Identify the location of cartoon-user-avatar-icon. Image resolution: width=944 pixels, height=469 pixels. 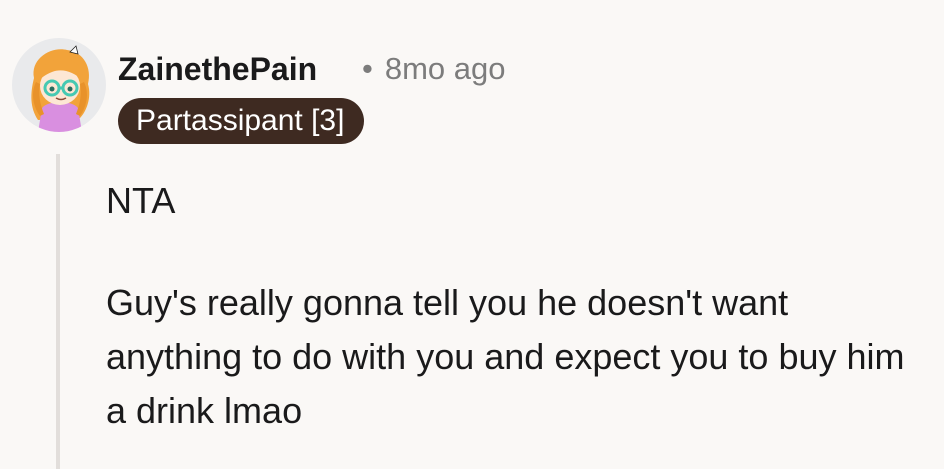
(60, 88).